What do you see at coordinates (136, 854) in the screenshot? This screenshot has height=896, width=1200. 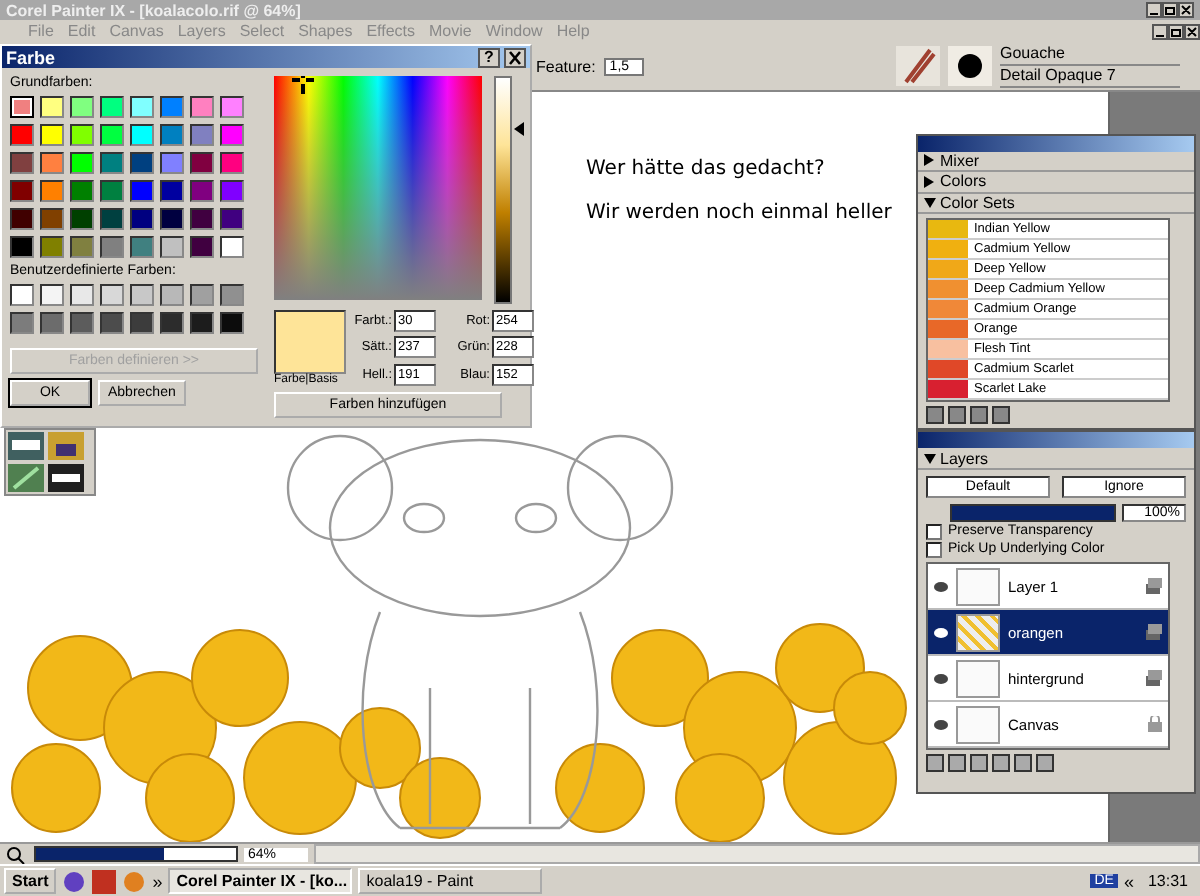 I see `zoom-slider` at bounding box center [136, 854].